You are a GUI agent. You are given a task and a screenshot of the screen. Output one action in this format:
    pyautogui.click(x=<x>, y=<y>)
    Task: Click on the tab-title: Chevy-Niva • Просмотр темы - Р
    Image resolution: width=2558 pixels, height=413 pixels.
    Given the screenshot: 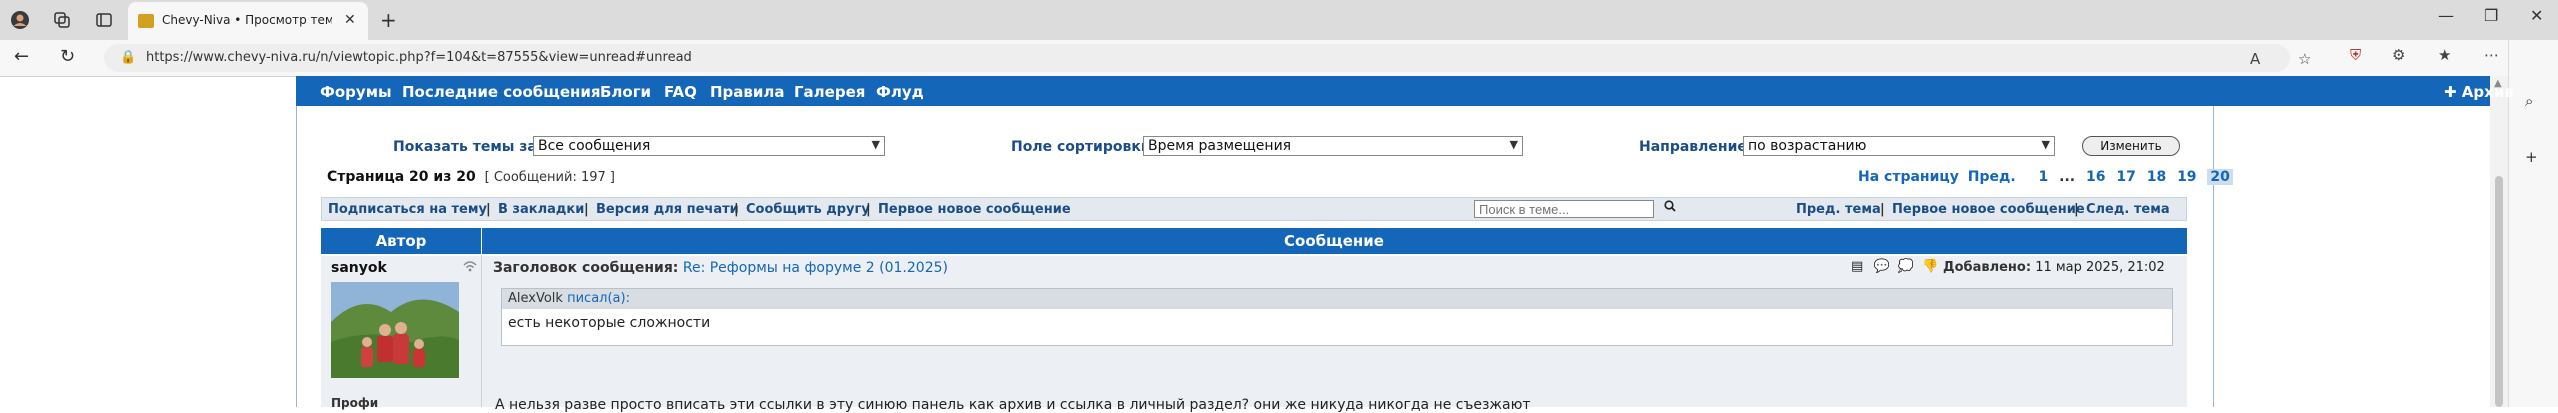 What is the action you would take?
    pyautogui.click(x=247, y=20)
    